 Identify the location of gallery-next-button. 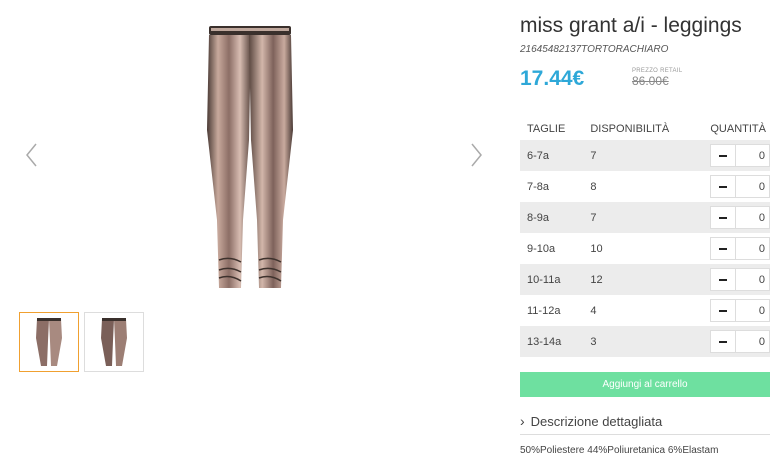
(476, 155).